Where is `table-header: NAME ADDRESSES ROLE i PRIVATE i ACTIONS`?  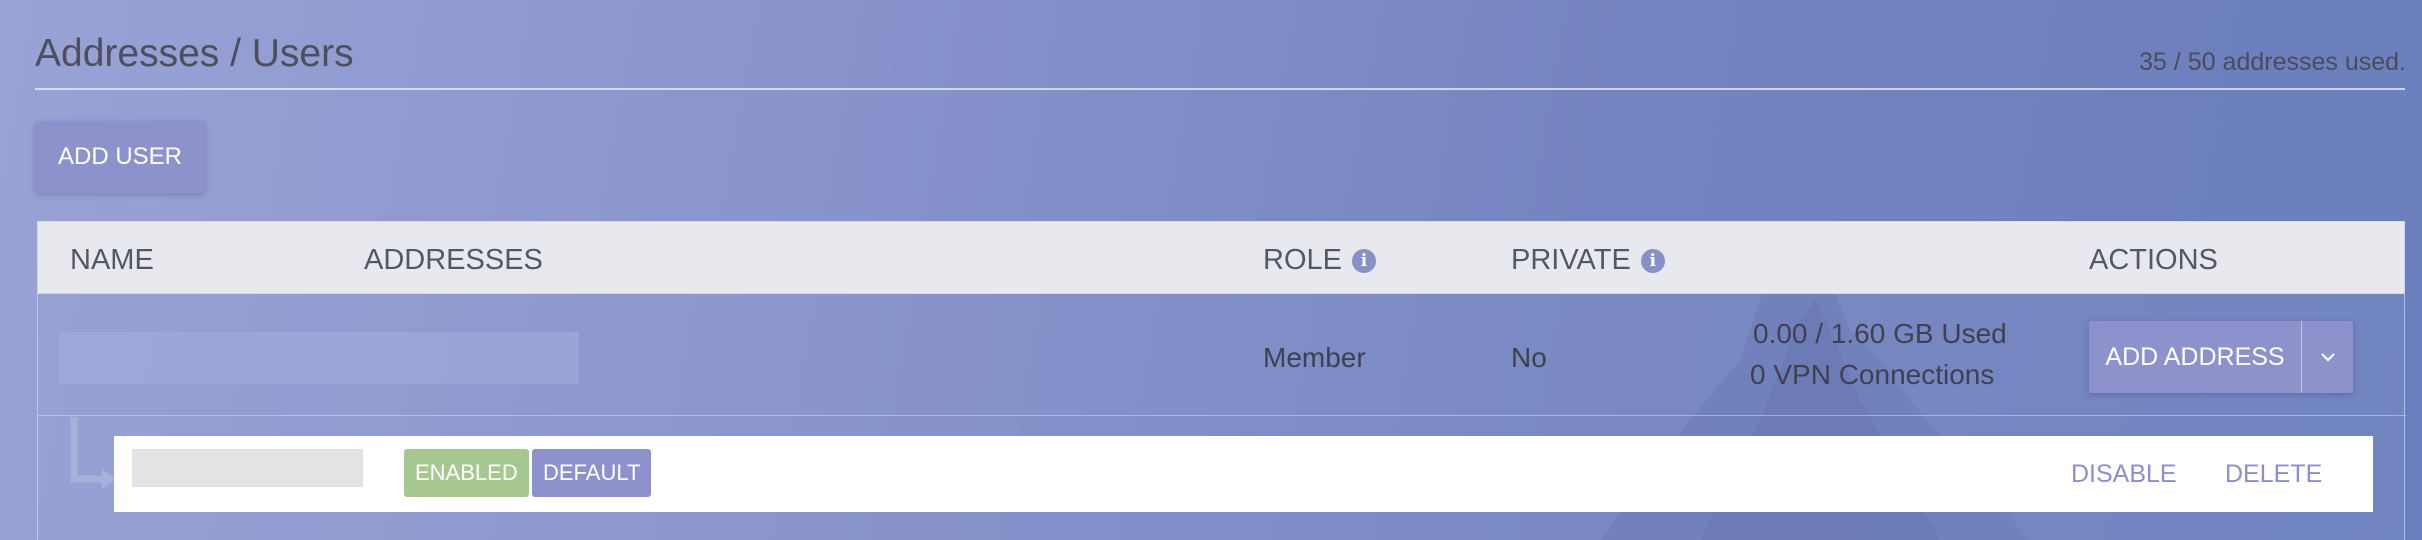 table-header: NAME ADDRESSES ROLE i PRIVATE i ACTIONS is located at coordinates (1221, 257).